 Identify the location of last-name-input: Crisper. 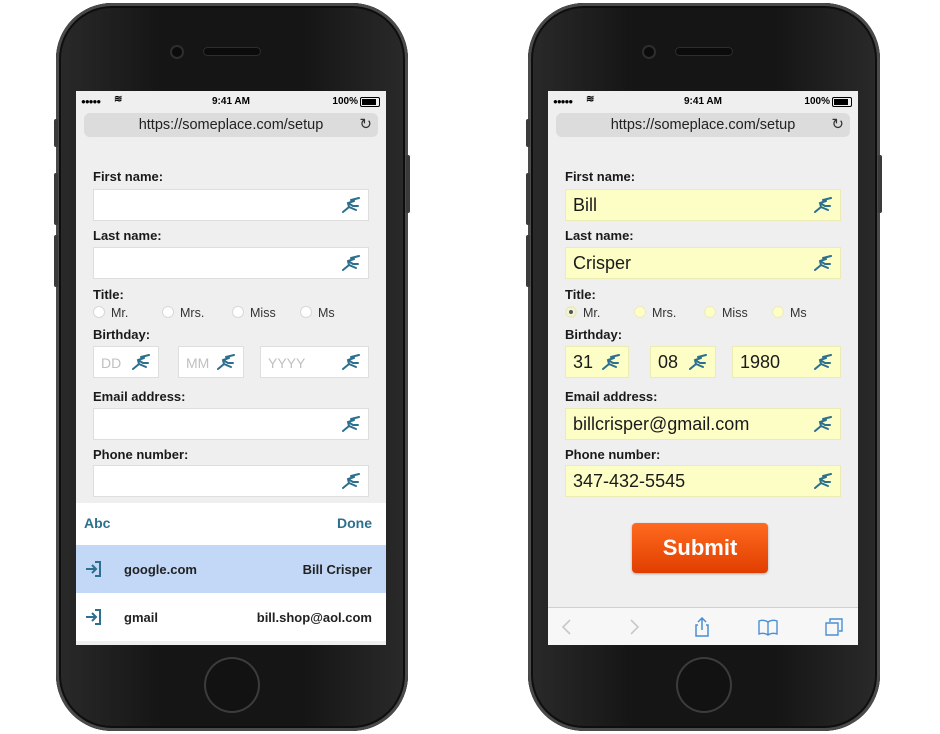
(703, 263).